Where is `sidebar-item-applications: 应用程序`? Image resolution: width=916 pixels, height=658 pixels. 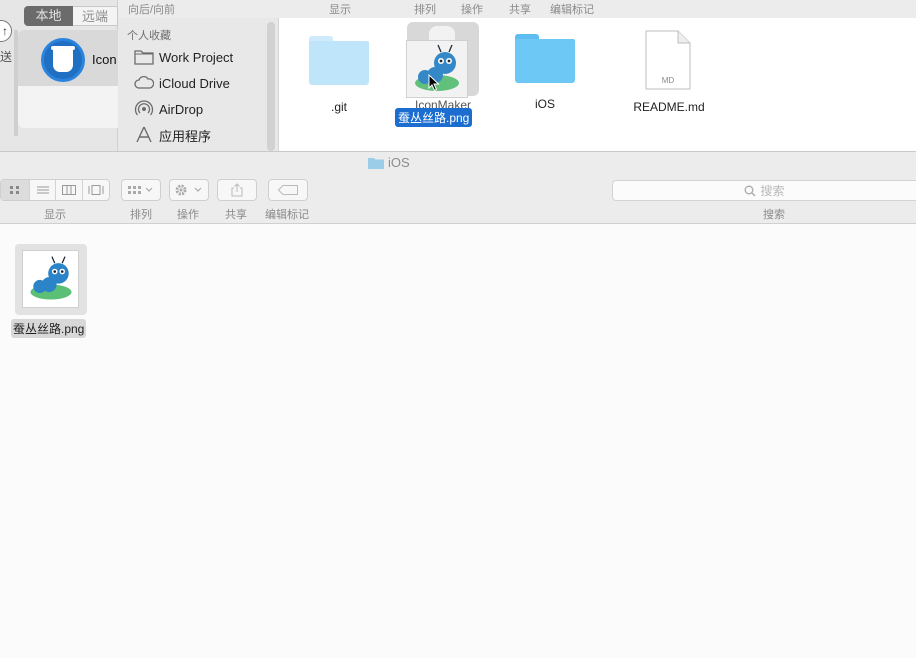
sidebar-item-applications: 应用程序 is located at coordinates (172, 135).